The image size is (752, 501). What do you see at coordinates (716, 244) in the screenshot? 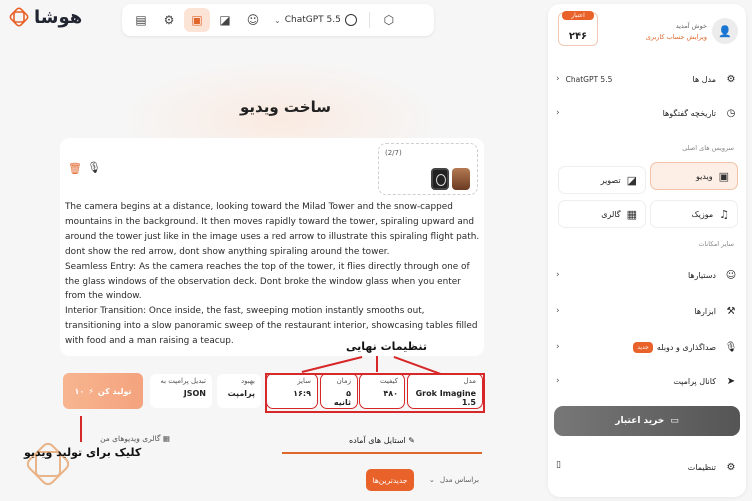
I see `section-title: سایر امکانات` at bounding box center [716, 244].